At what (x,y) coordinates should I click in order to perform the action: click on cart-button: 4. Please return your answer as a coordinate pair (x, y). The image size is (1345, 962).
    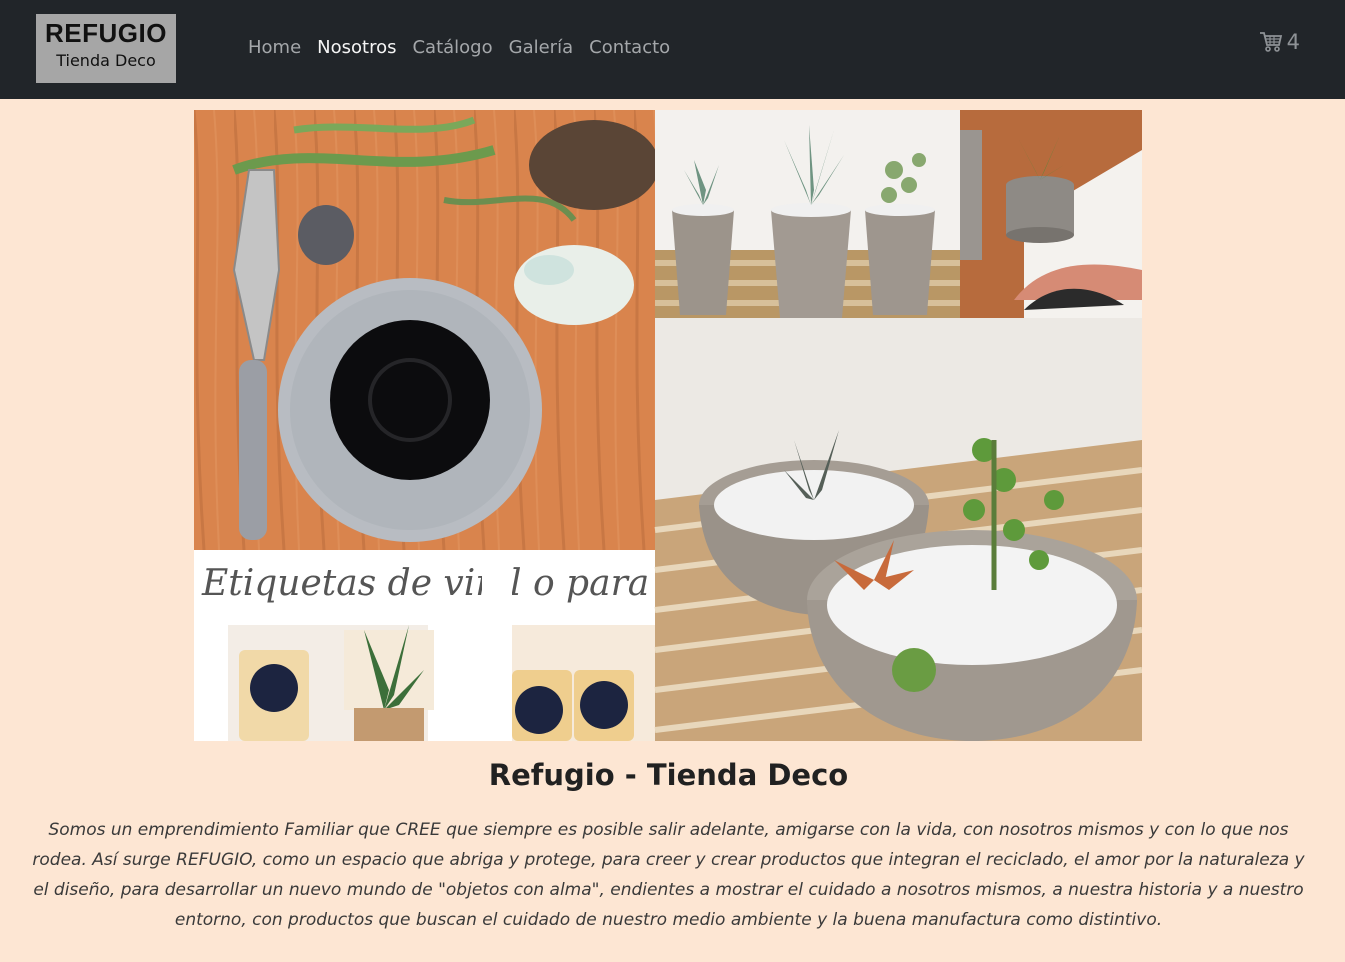
    Looking at the image, I should click on (1279, 42).